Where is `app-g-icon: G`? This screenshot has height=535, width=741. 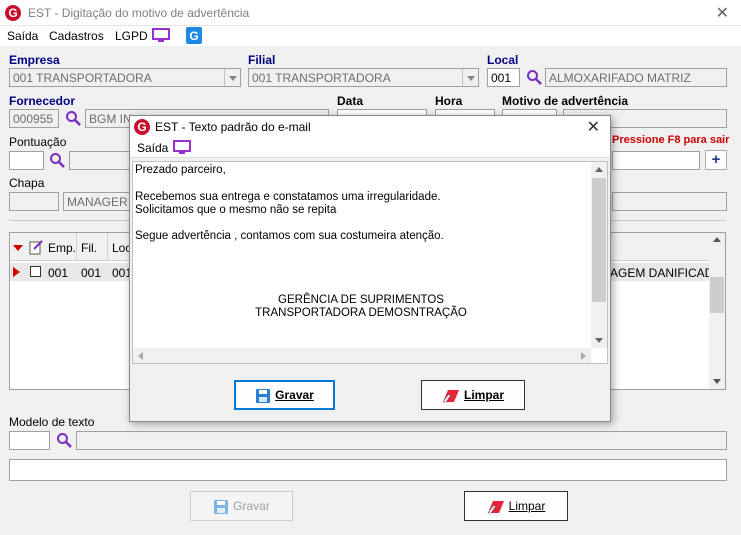 app-g-icon: G is located at coordinates (194, 35).